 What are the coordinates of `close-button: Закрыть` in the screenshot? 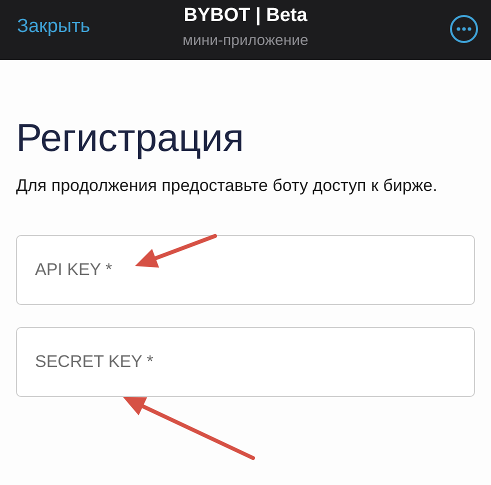 It's located at (53, 27).